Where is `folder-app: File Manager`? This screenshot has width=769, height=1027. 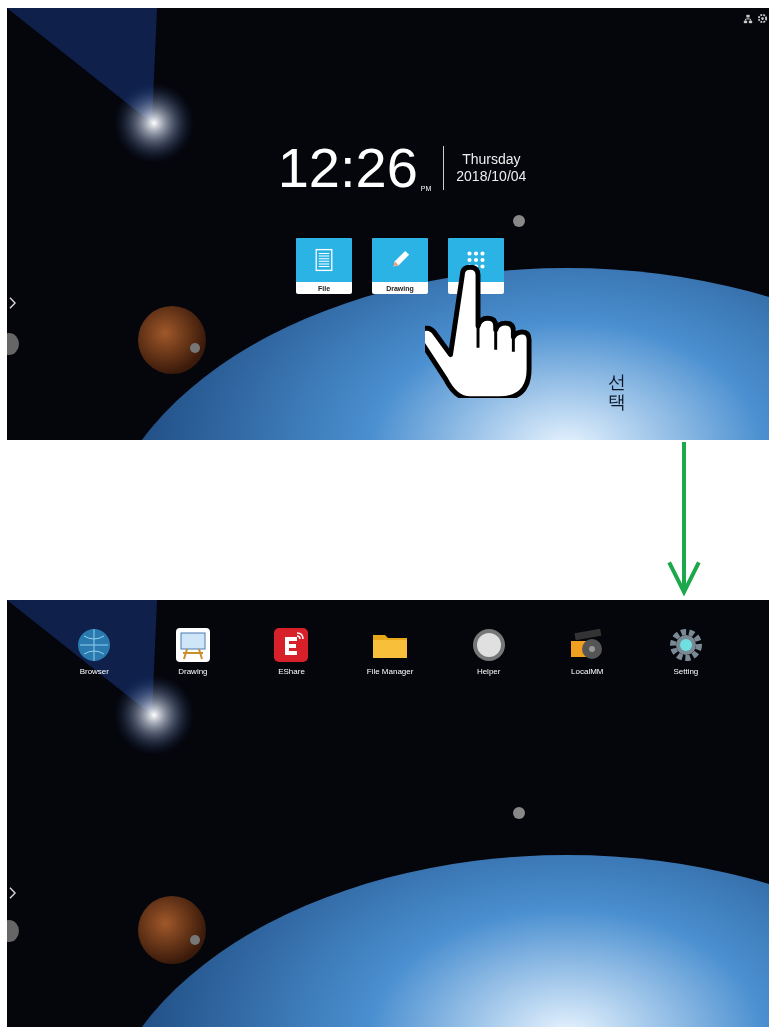 folder-app: File Manager is located at coordinates (390, 651).